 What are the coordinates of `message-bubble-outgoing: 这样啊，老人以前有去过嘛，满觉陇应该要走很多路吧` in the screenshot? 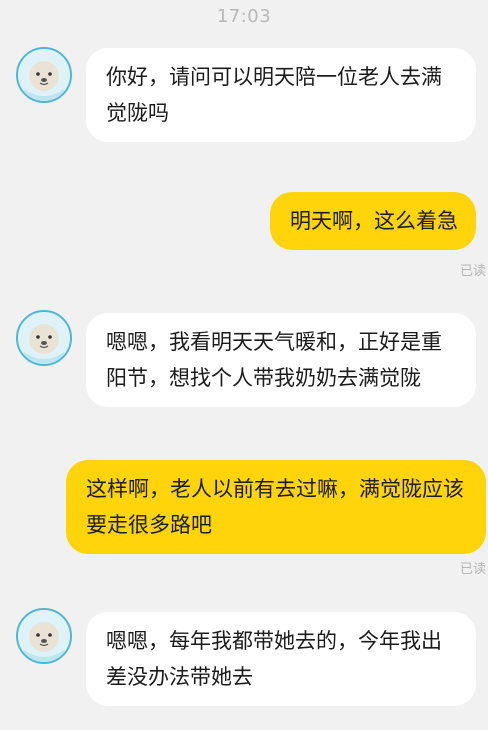 It's located at (276, 507).